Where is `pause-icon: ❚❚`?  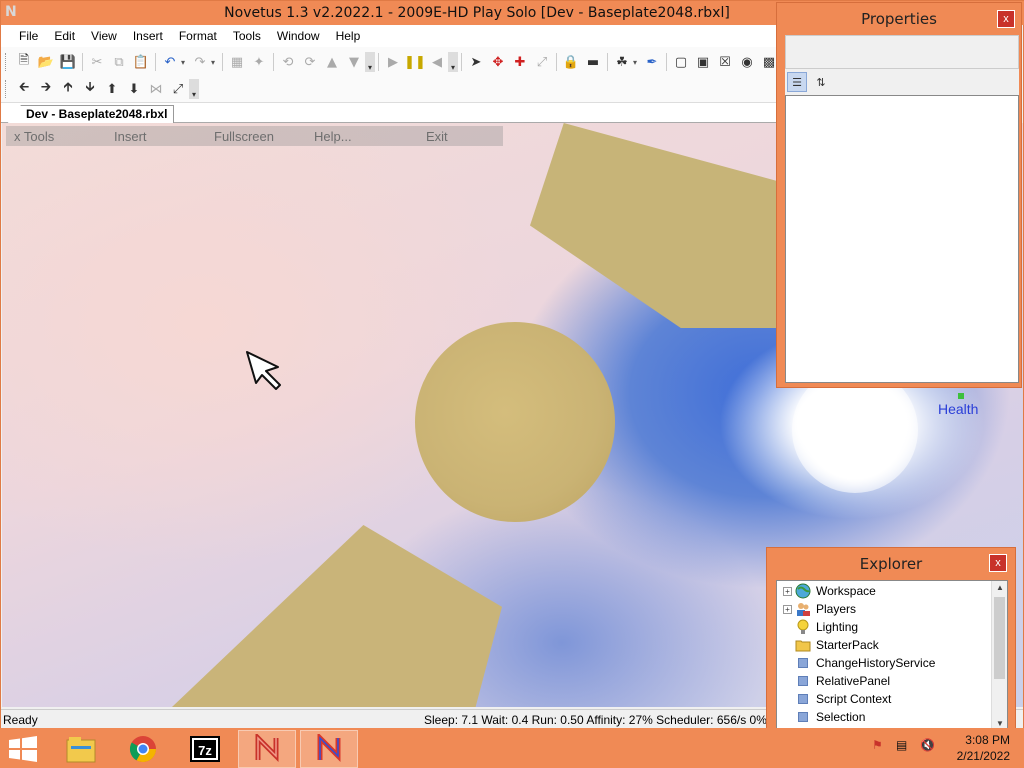
pause-icon: ❚❚ is located at coordinates (415, 62).